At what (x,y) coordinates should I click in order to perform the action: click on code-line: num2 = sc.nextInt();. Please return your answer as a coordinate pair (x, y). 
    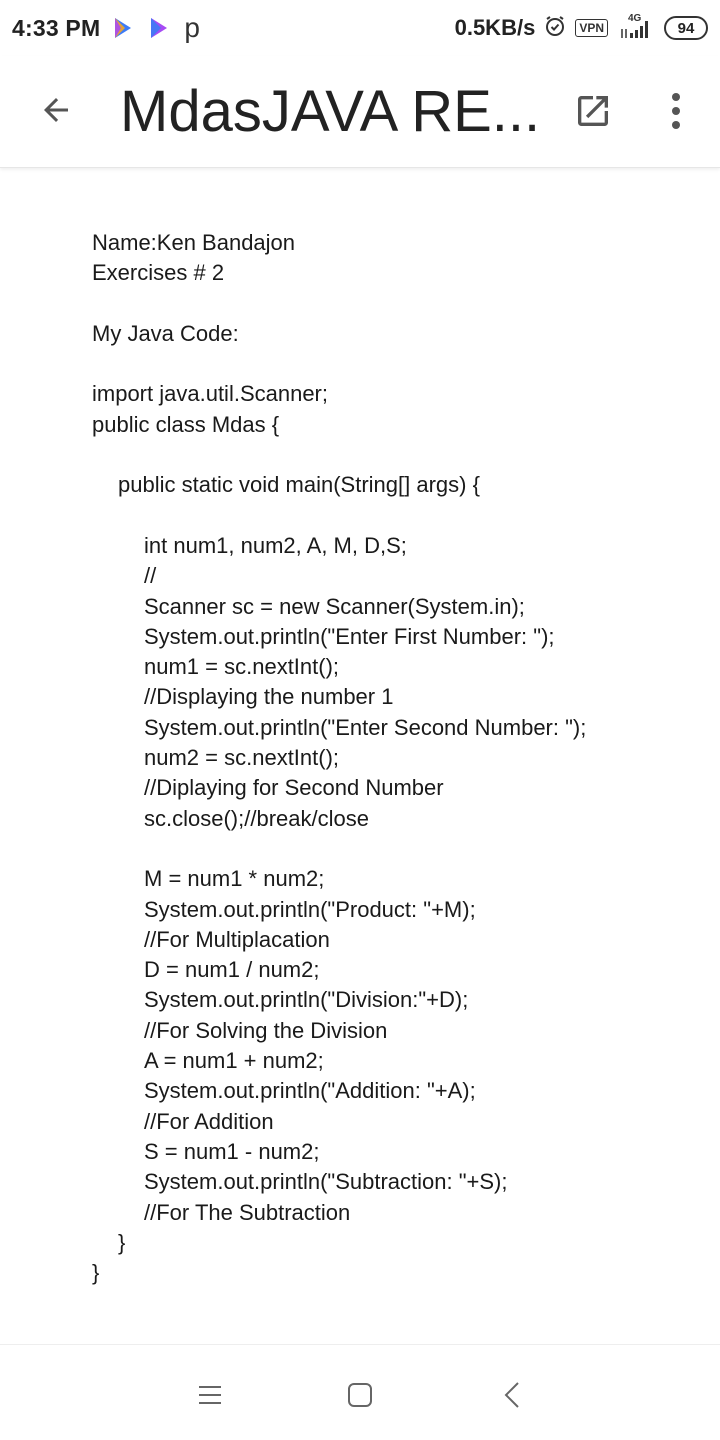
    Looking at the image, I should click on (242, 758).